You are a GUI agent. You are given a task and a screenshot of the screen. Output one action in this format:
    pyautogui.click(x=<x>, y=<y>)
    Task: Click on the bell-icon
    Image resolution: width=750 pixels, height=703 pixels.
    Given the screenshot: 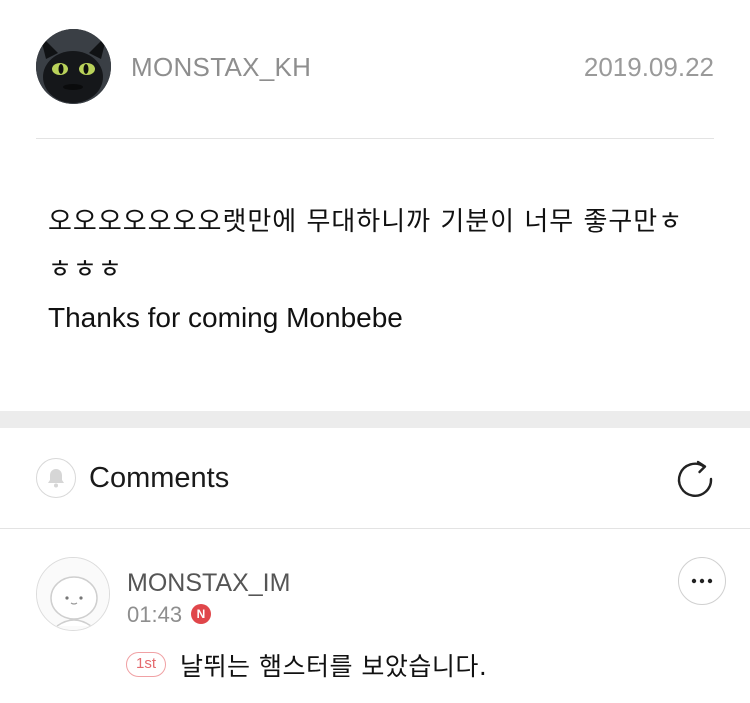 What is the action you would take?
    pyautogui.click(x=56, y=478)
    